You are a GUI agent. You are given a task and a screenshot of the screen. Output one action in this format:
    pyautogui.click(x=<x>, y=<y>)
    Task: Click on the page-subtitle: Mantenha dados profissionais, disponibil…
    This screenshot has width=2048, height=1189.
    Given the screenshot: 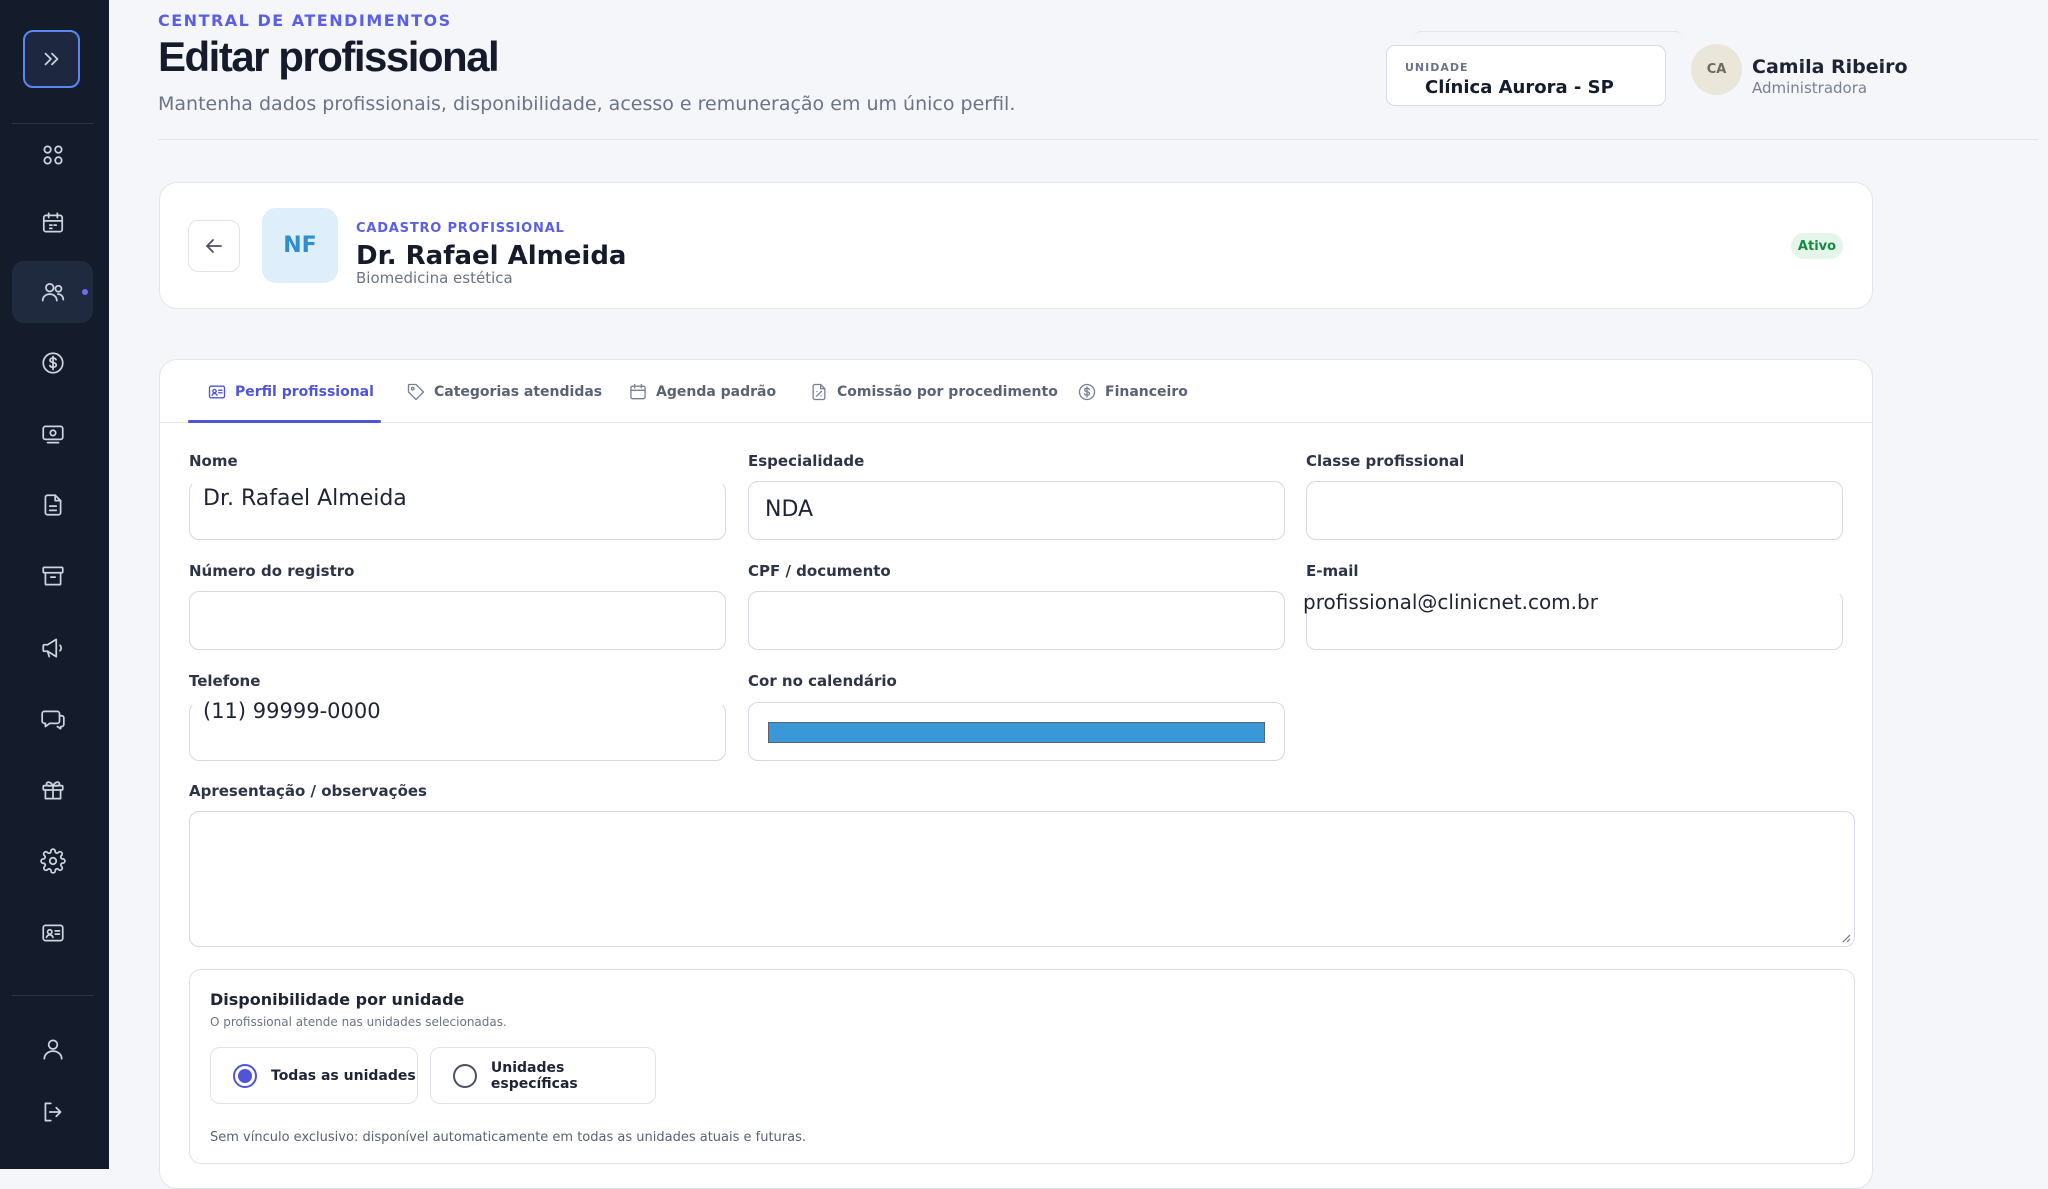 What is the action you would take?
    pyautogui.click(x=587, y=104)
    